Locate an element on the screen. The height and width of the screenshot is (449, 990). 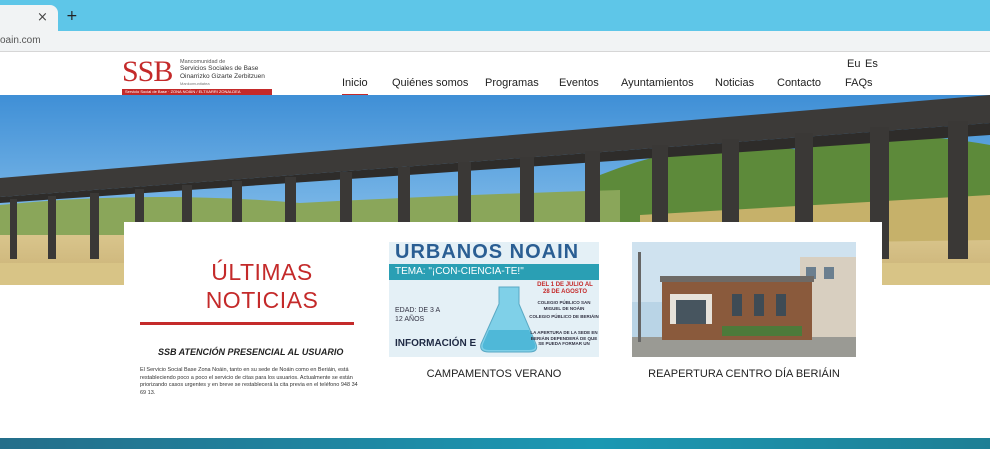
logo-line-2: Servicios Sociales de Base is located at coordinates (219, 68).